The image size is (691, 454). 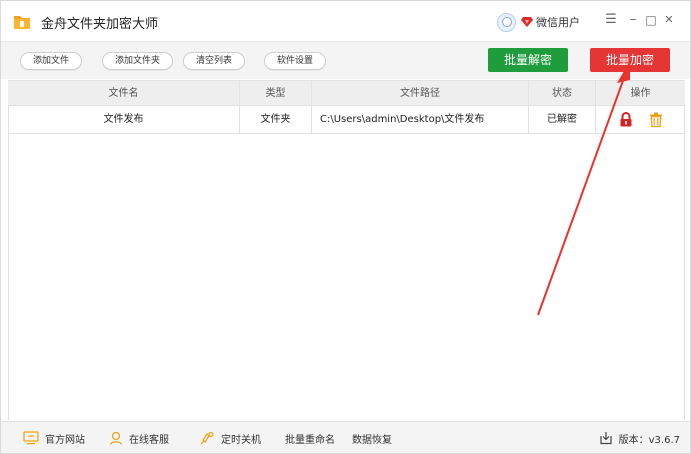 I want to click on batch-rename-label: 批量重命名, so click(x=310, y=440).